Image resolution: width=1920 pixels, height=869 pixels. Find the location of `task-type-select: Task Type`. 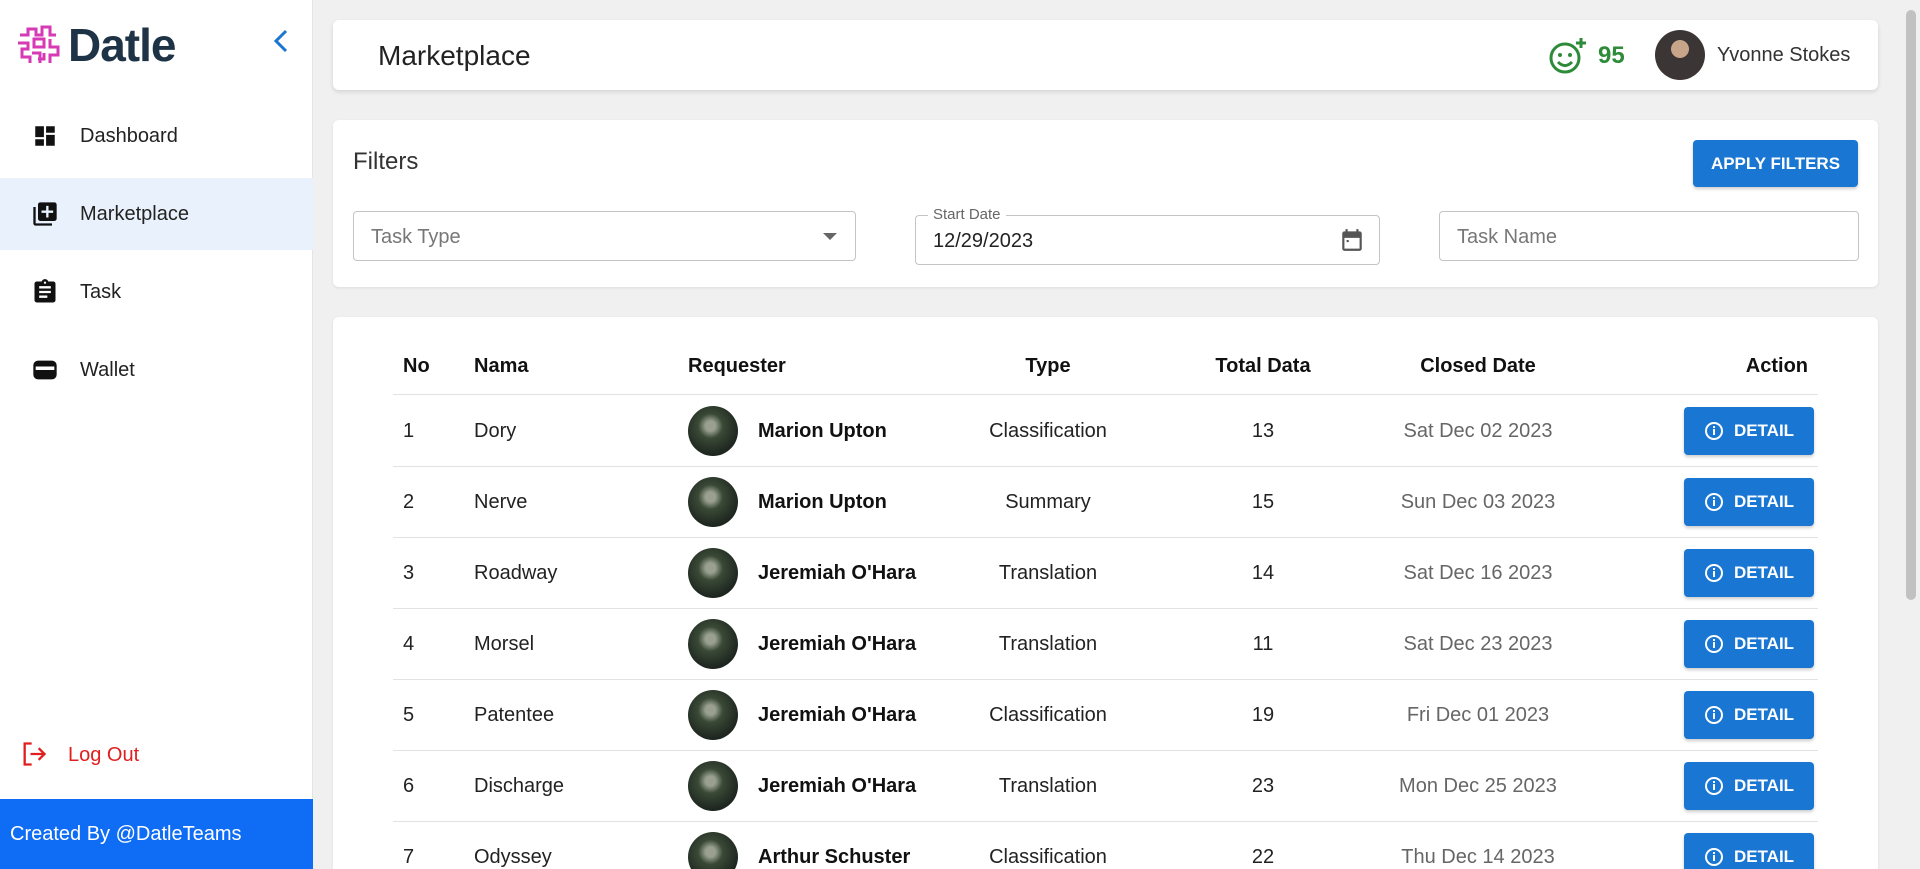

task-type-select: Task Type is located at coordinates (604, 236).